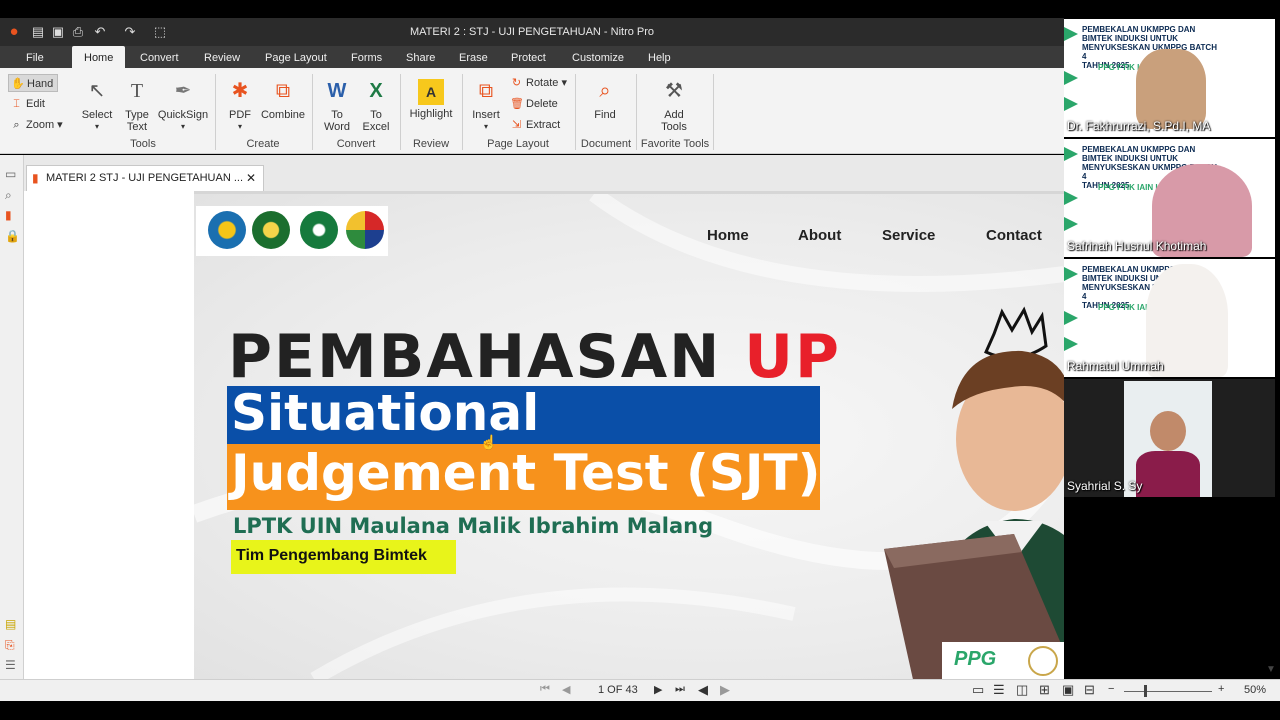  I want to click on hand-label: Hand, so click(40, 84).